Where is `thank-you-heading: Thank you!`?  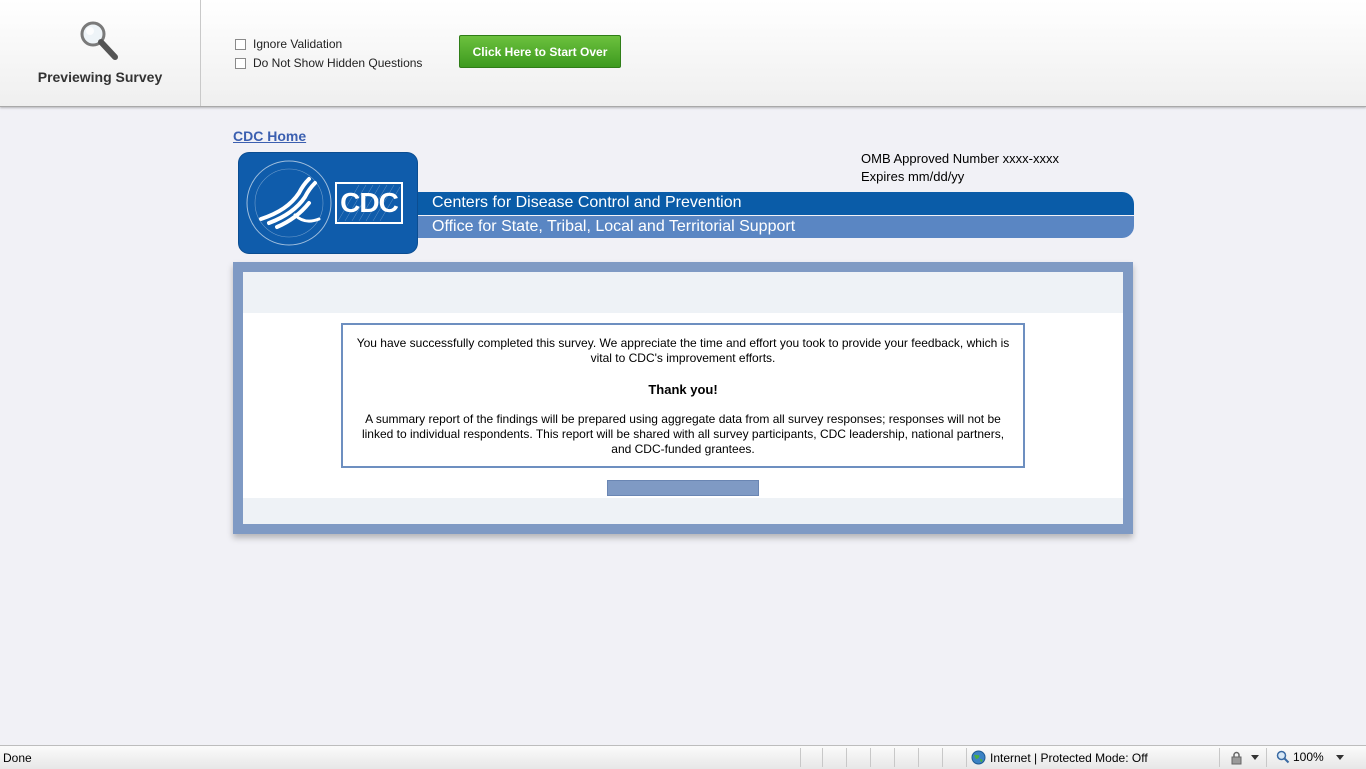
thank-you-heading: Thank you! is located at coordinates (683, 389).